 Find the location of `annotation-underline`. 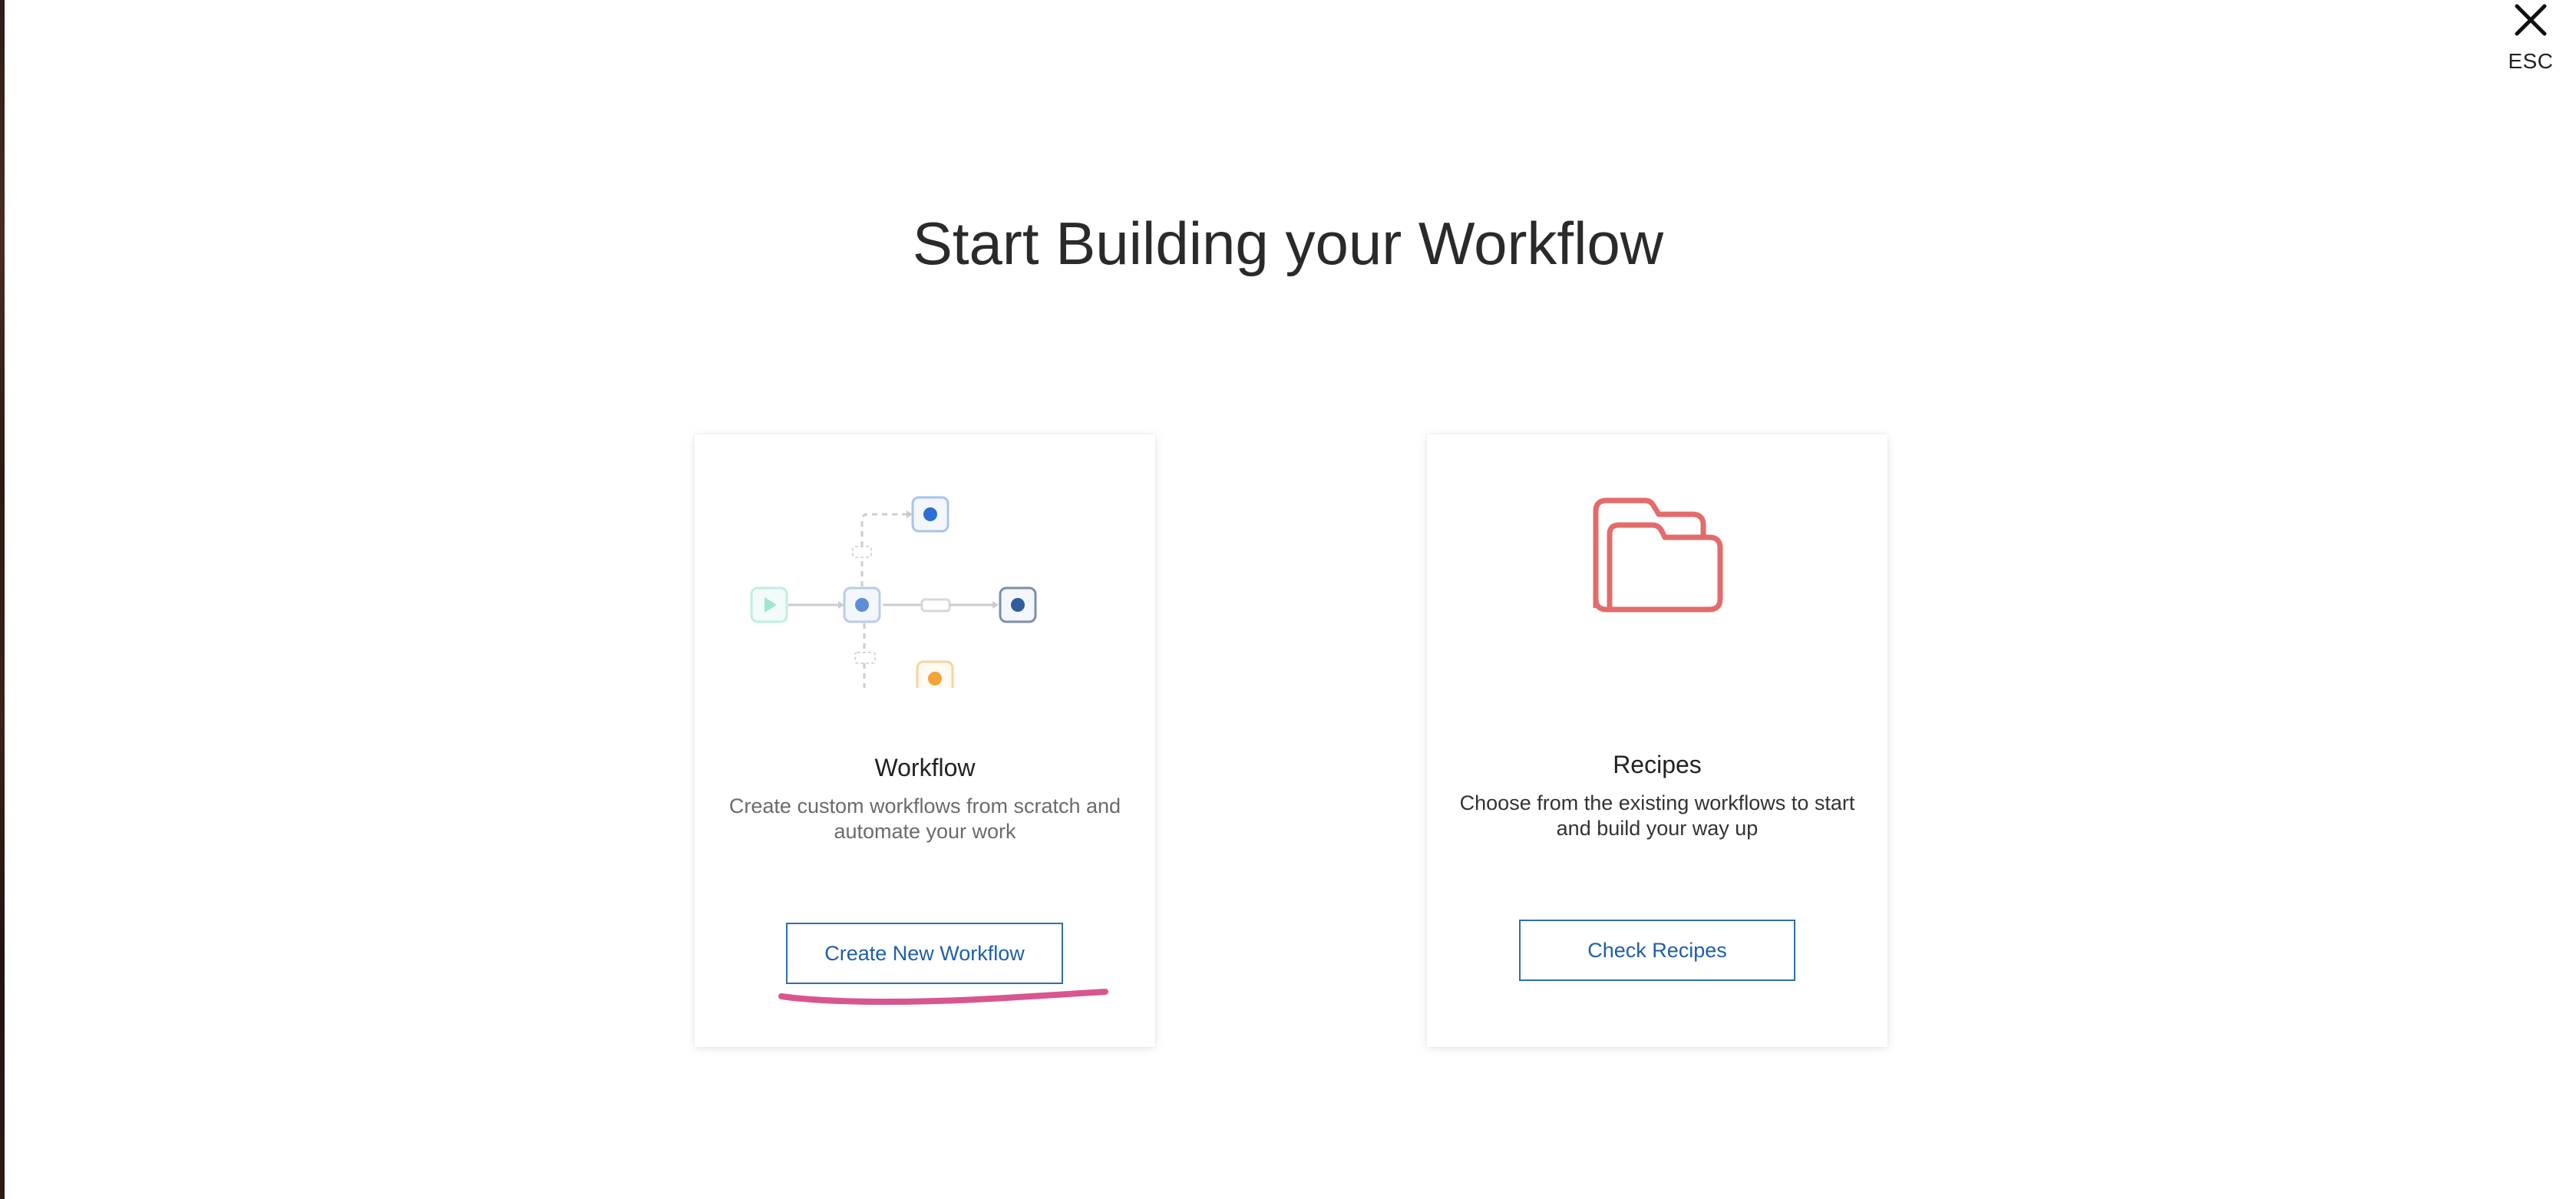

annotation-underline is located at coordinates (943, 997).